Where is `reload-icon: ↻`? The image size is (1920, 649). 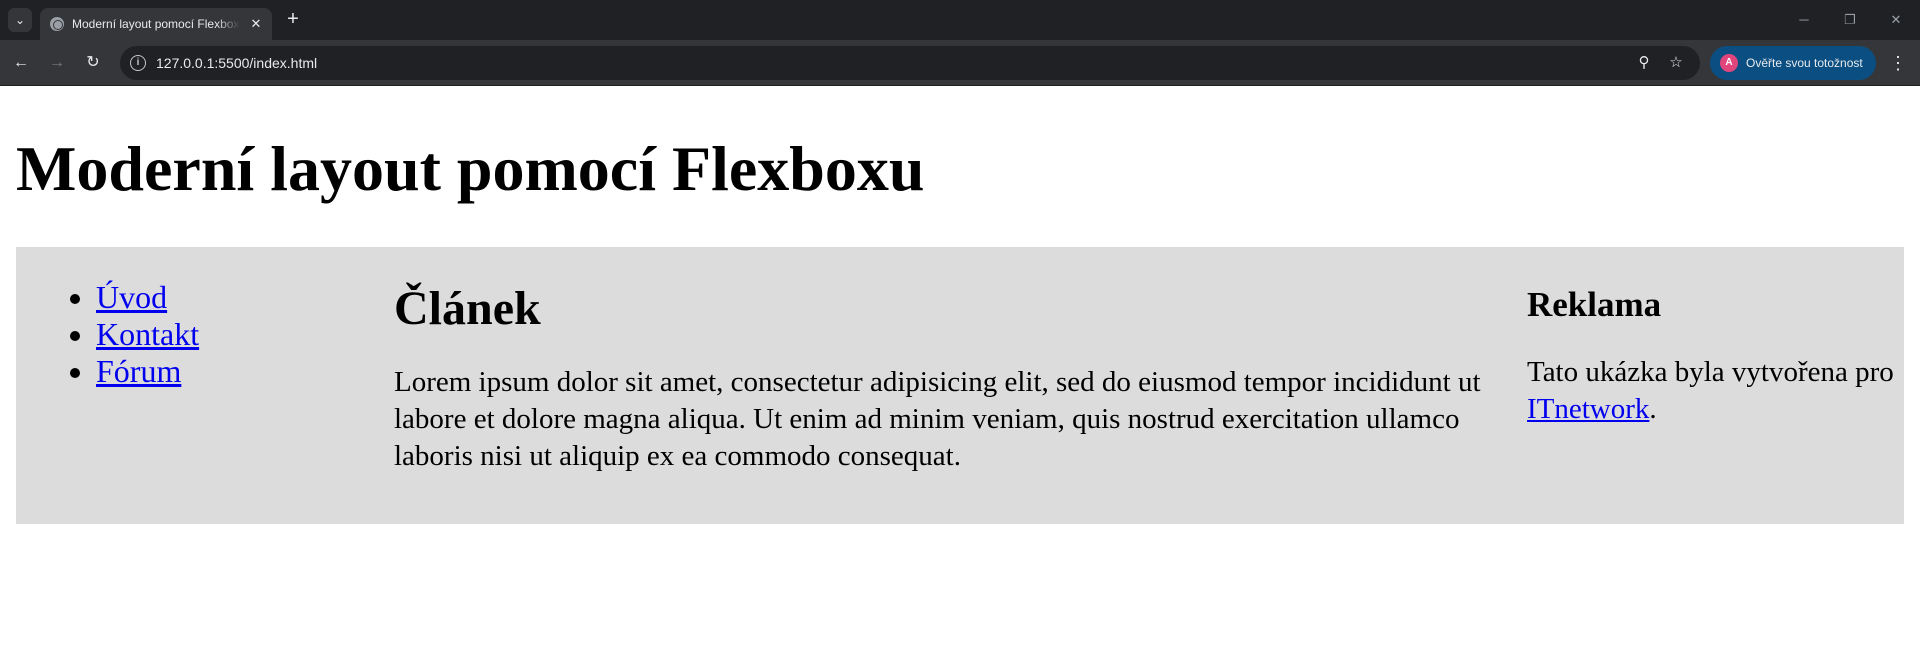 reload-icon: ↻ is located at coordinates (93, 62).